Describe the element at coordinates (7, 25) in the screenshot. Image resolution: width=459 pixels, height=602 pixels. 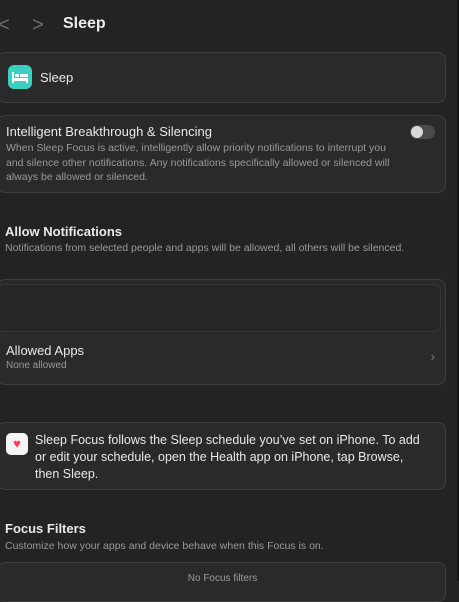
I see `back-button: <` at that location.